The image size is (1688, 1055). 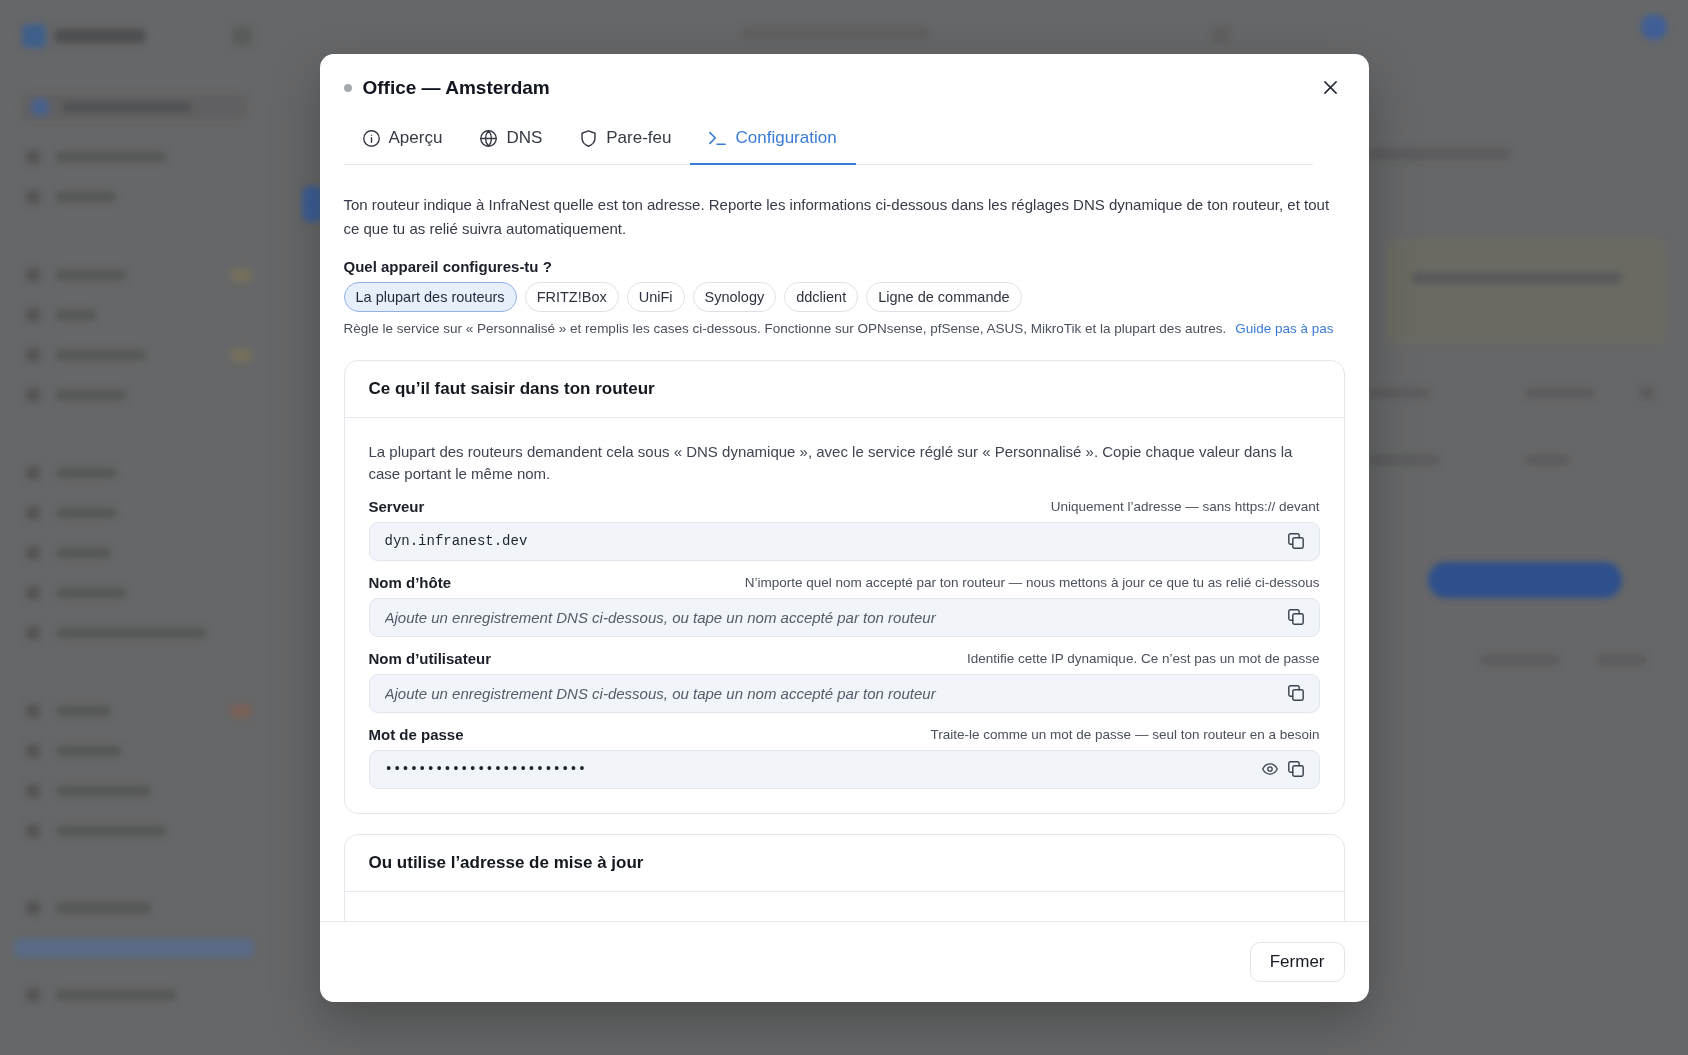 What do you see at coordinates (506, 862) in the screenshot?
I see `section-title: Ou utilise l’adresse de mise à jour` at bounding box center [506, 862].